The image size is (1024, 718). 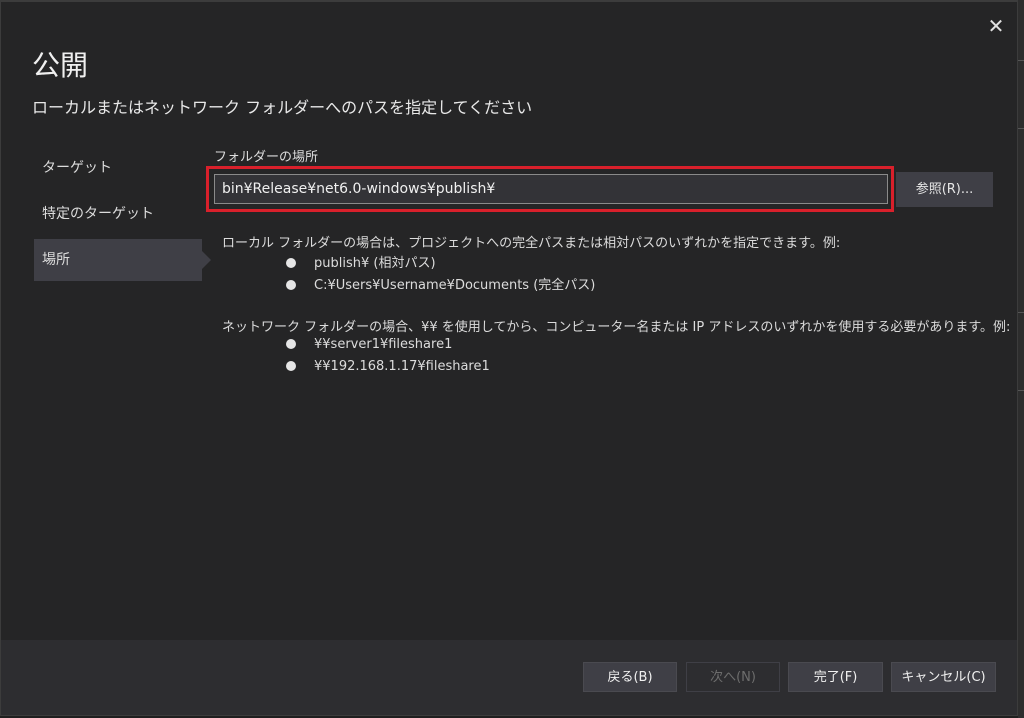 What do you see at coordinates (509, 1) in the screenshot?
I see `top-border` at bounding box center [509, 1].